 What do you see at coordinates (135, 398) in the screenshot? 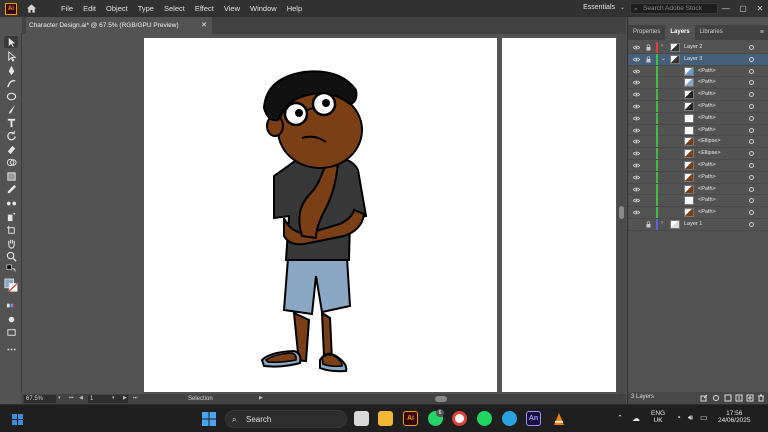
I see `last-artboard-icon: ⏭` at bounding box center [135, 398].